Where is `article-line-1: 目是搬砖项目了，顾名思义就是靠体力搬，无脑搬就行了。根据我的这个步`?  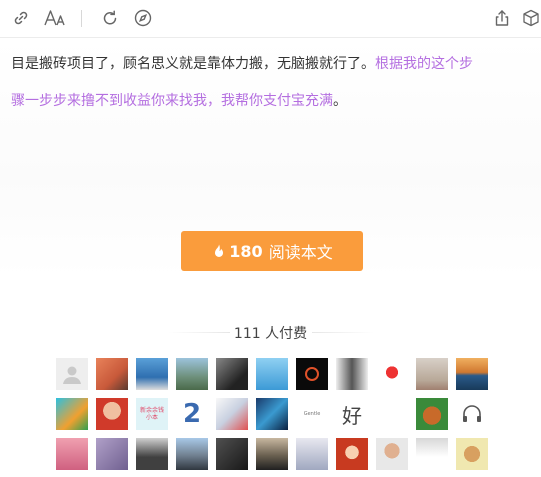
article-line-1: 目是搬砖项目了，顾名思义就是靠体力搬，无脑搬就行了。根据我的这个步 is located at coordinates (276, 64).